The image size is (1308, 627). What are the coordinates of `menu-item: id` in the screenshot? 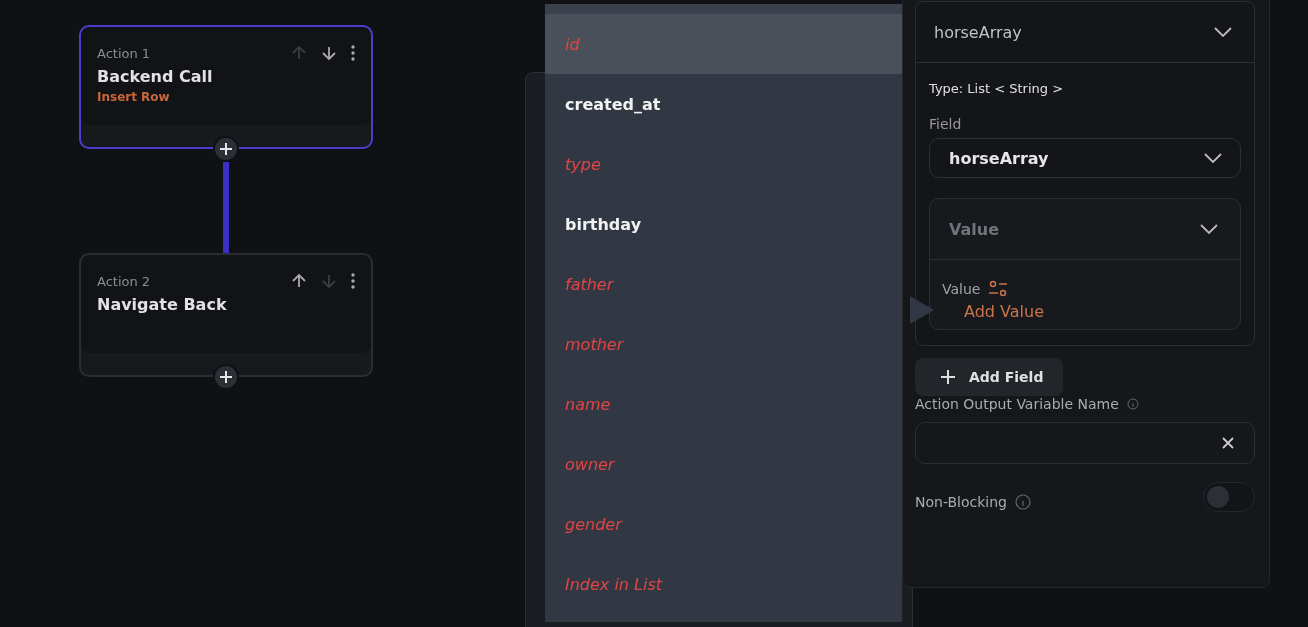 It's located at (723, 44).